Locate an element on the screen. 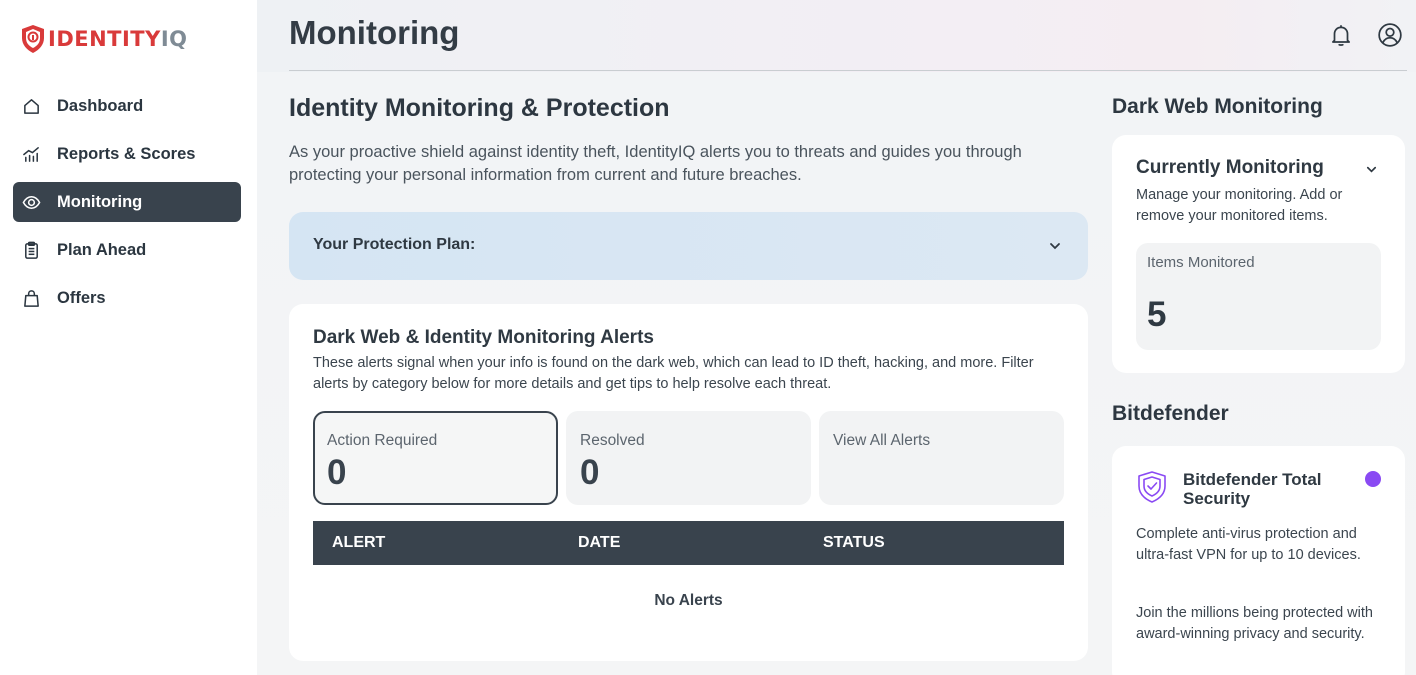 The height and width of the screenshot is (675, 1416). page-header: Monitoring is located at coordinates (836, 36).